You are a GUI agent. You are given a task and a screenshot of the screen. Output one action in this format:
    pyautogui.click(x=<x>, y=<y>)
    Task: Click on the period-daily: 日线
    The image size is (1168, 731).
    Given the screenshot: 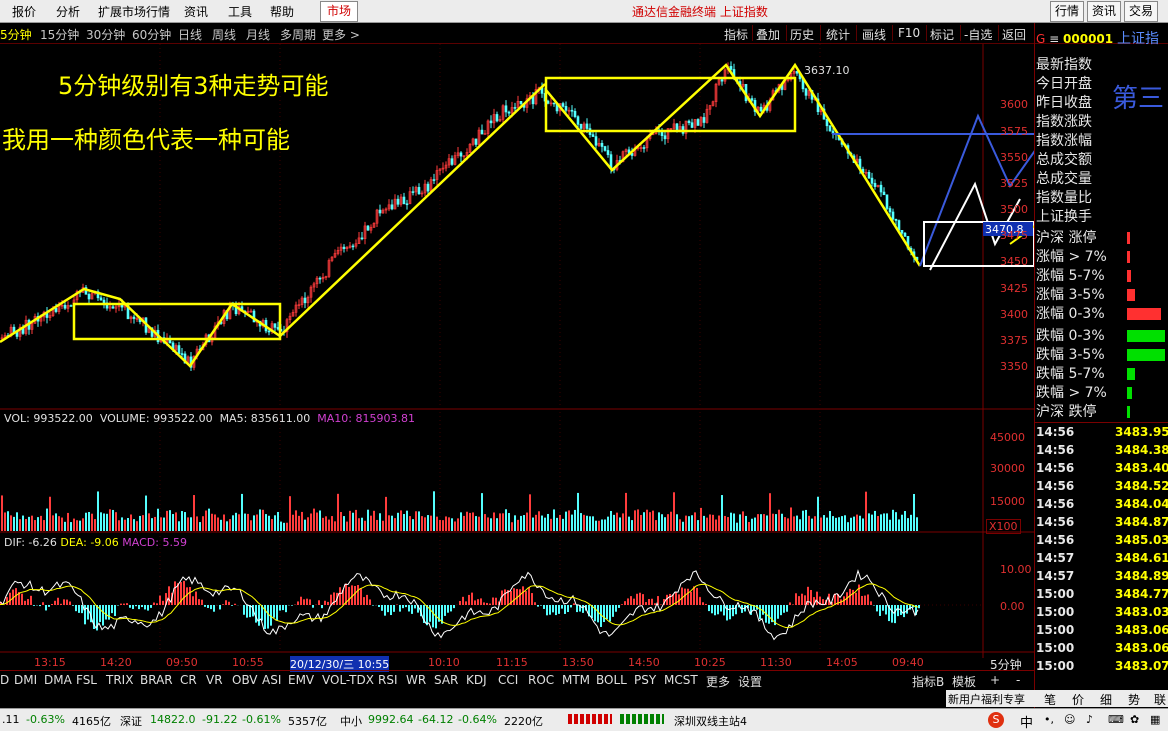 What is the action you would take?
    pyautogui.click(x=190, y=34)
    